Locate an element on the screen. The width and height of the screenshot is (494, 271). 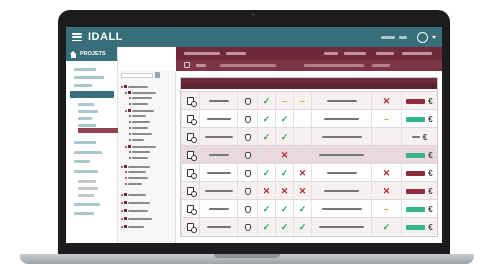
search-icon is located at coordinates (157, 75).